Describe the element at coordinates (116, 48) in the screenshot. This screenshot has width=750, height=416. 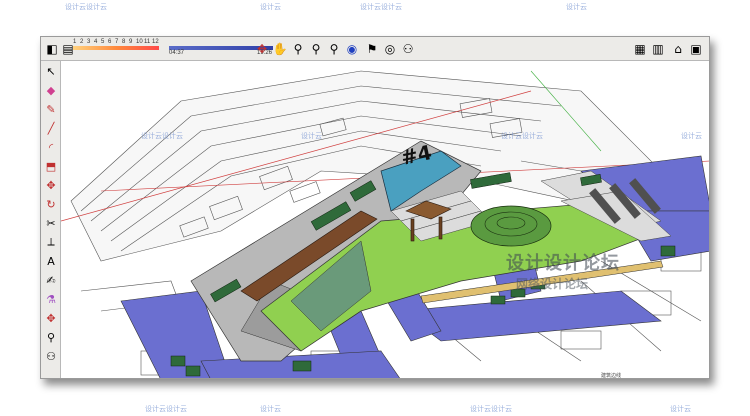
I see `month-slider` at that location.